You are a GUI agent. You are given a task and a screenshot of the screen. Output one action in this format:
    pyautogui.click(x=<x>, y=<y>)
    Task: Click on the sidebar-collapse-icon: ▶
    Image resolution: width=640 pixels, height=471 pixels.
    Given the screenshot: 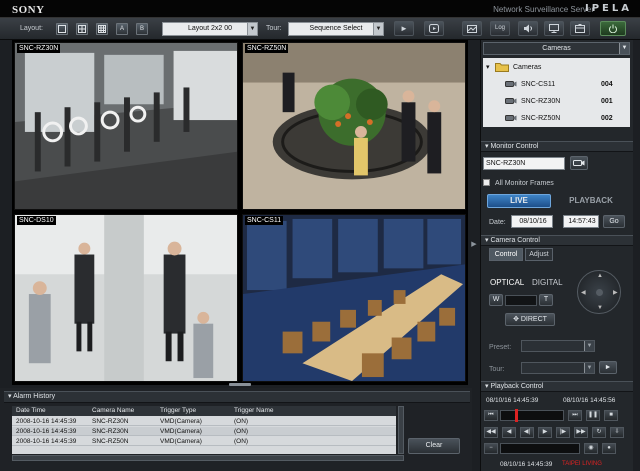 What is the action you would take?
    pyautogui.click(x=474, y=245)
    